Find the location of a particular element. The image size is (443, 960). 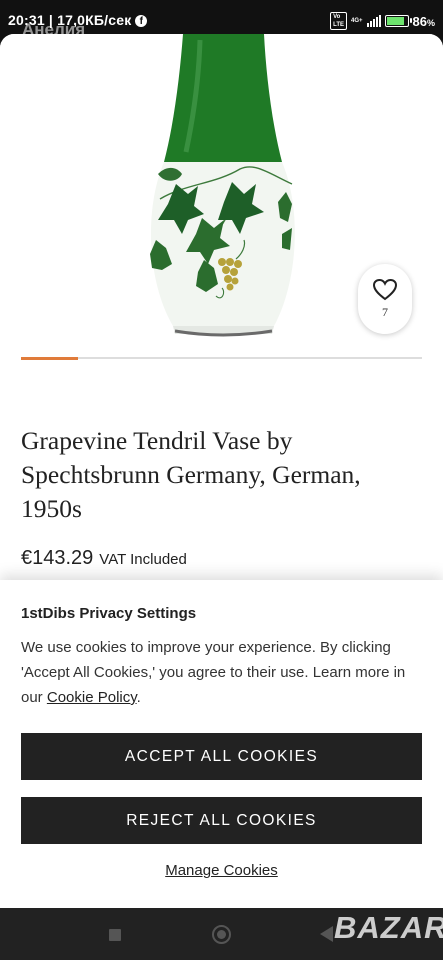

cookie-policy-link: Cookie Policy is located at coordinates (92, 697).